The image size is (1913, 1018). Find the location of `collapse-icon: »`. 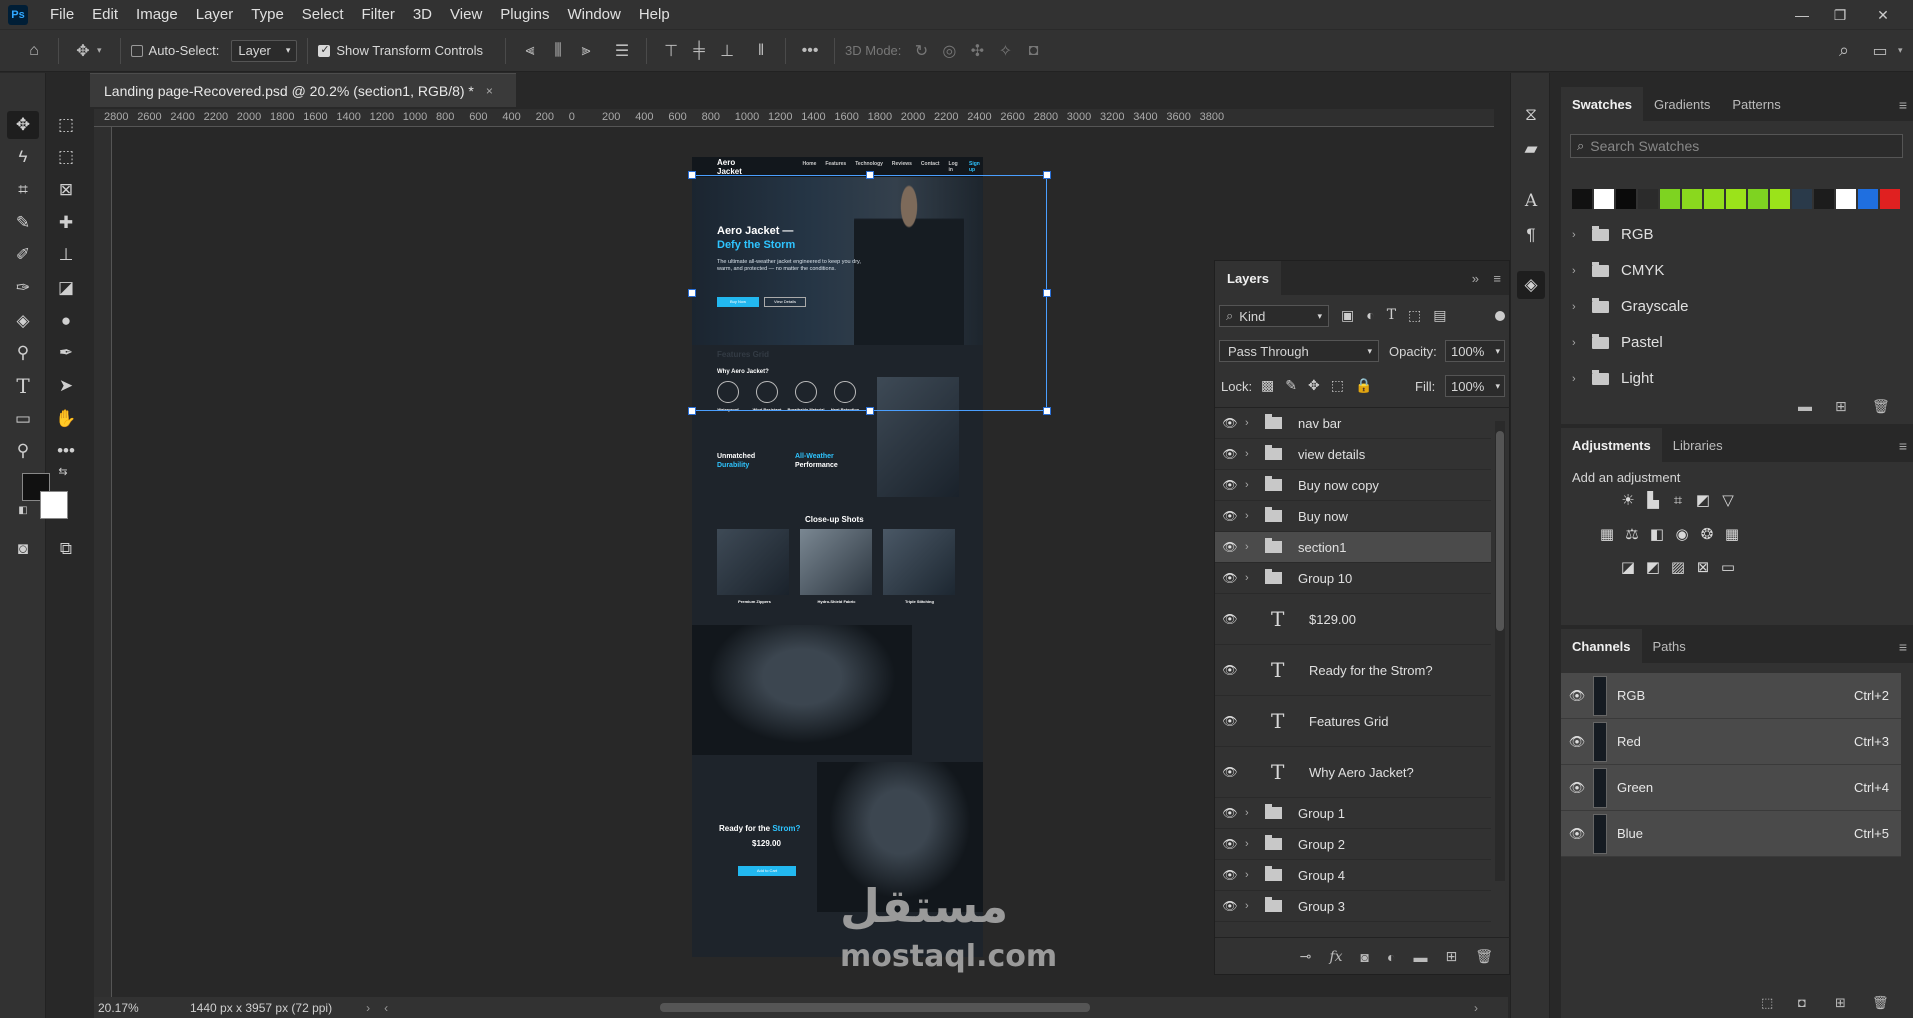

collapse-icon: » is located at coordinates (1475, 278).